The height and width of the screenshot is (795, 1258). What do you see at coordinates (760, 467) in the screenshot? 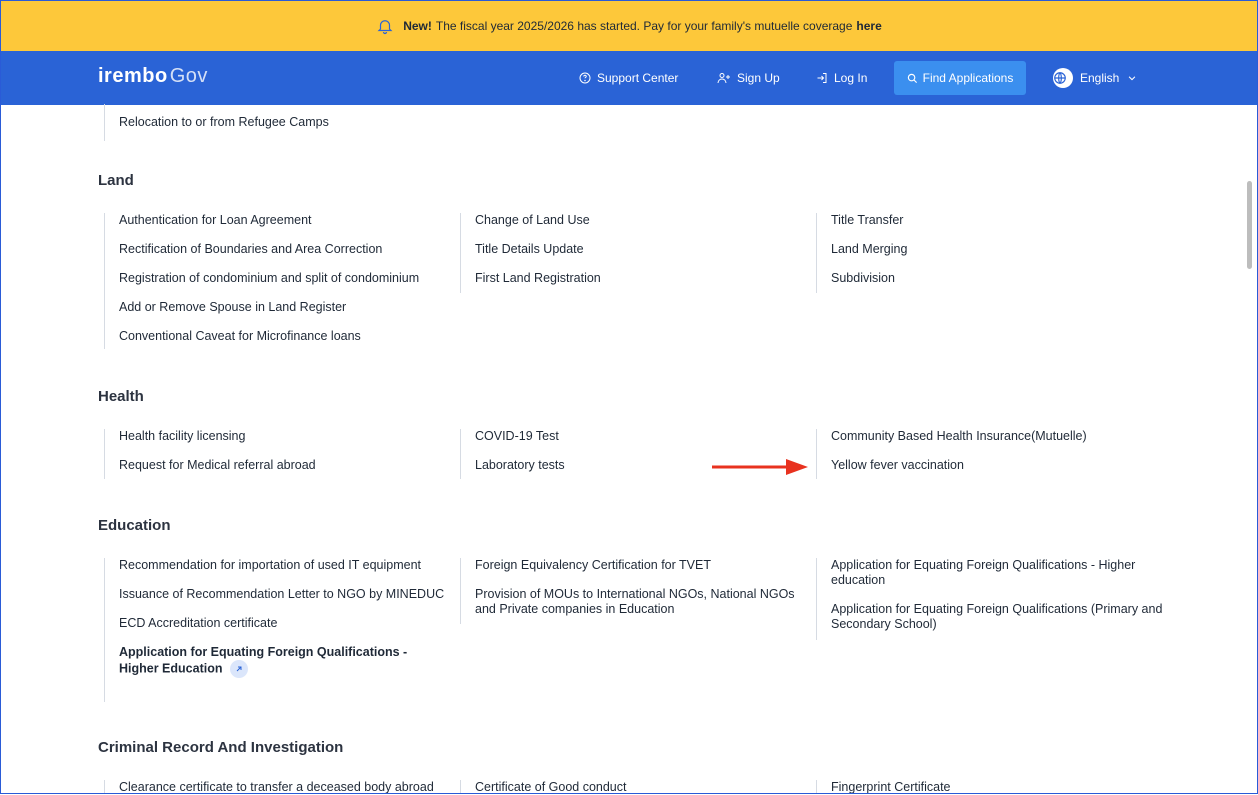
I see `red-arrow-annotation` at bounding box center [760, 467].